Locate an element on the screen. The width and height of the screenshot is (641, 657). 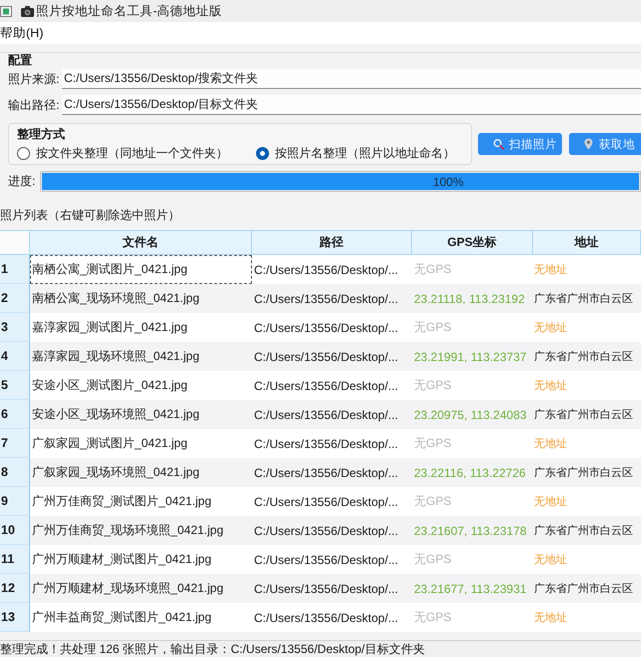
file-name-cell: 嘉淳家园_测试图片_0421.jpg is located at coordinates (141, 327).